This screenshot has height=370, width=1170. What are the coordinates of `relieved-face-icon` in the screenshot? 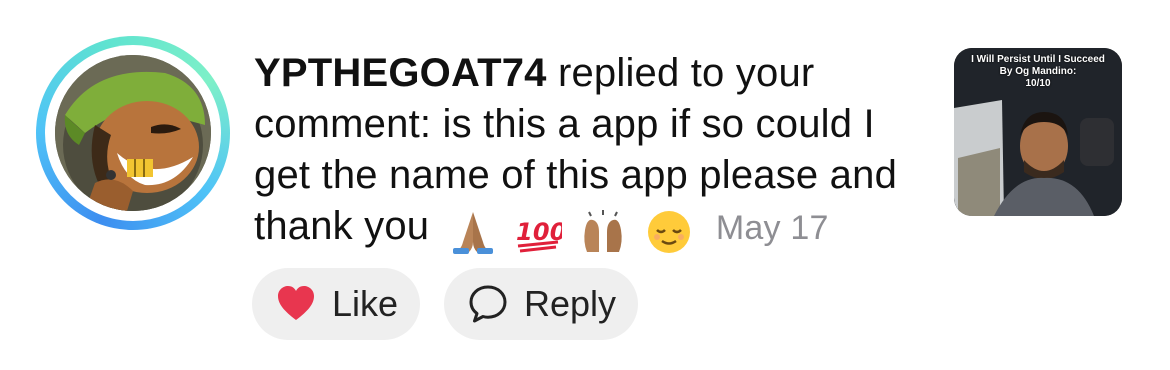 It's located at (669, 238).